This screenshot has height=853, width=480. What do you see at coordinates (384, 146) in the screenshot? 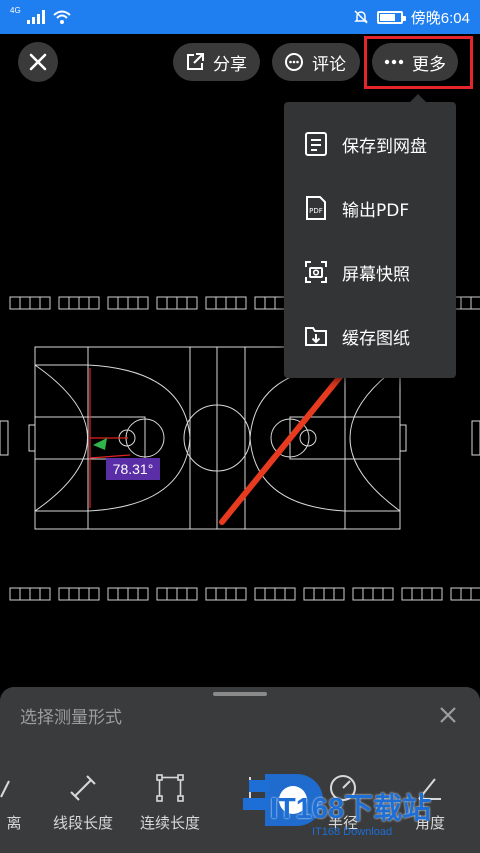
I see `menu-item-label: 保存到网盘` at bounding box center [384, 146].